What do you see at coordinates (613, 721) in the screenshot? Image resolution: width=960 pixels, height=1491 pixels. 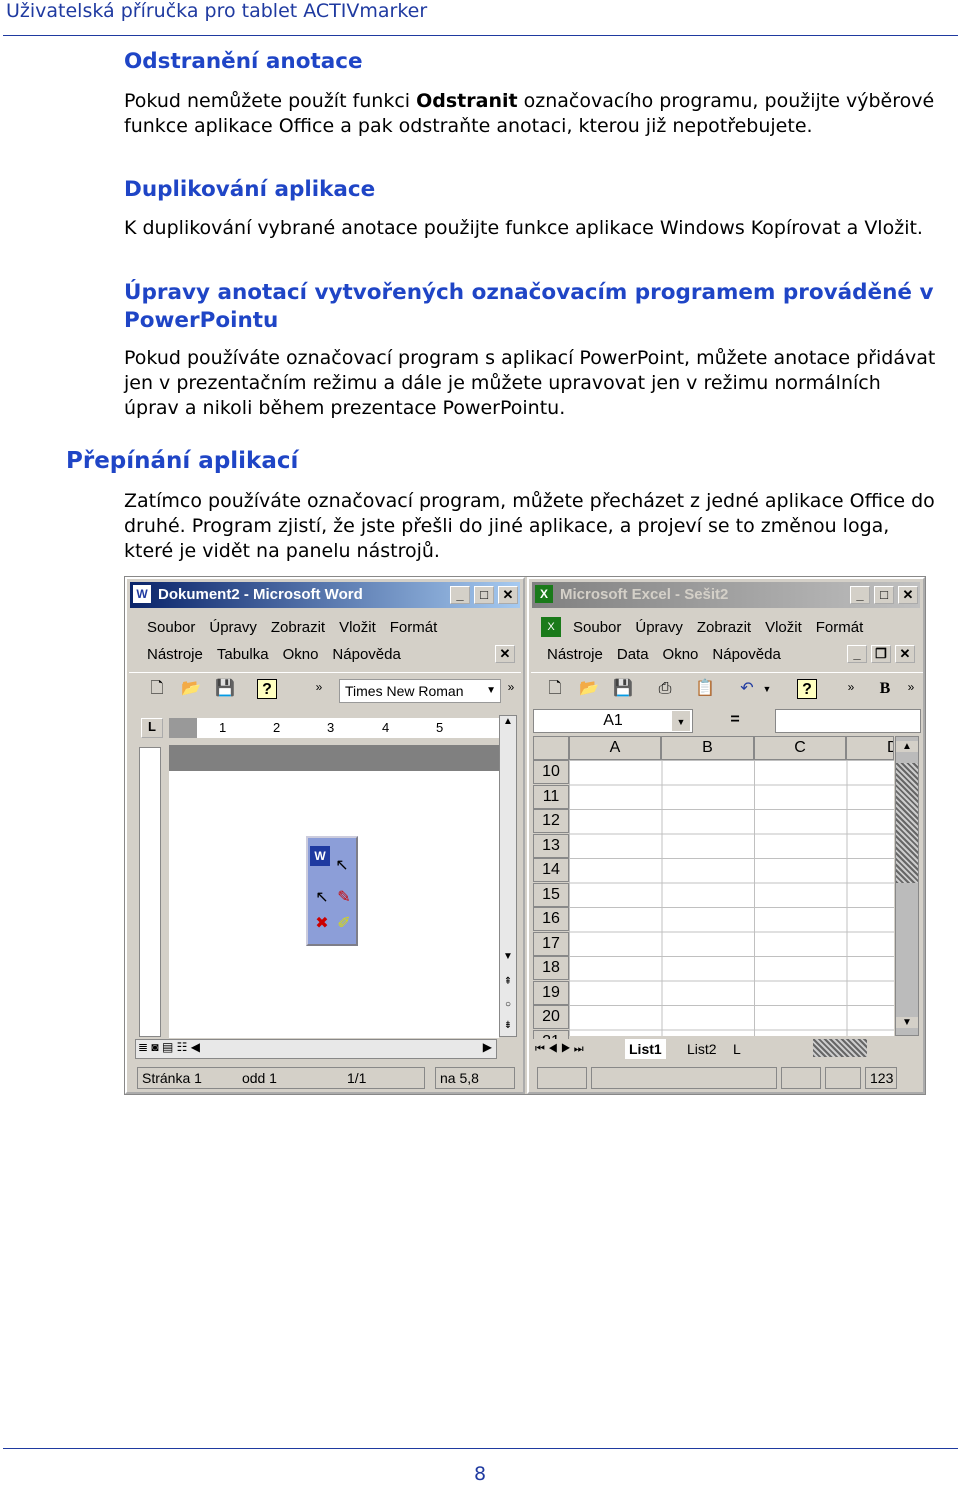 I see `name-box: A1 ▼` at bounding box center [613, 721].